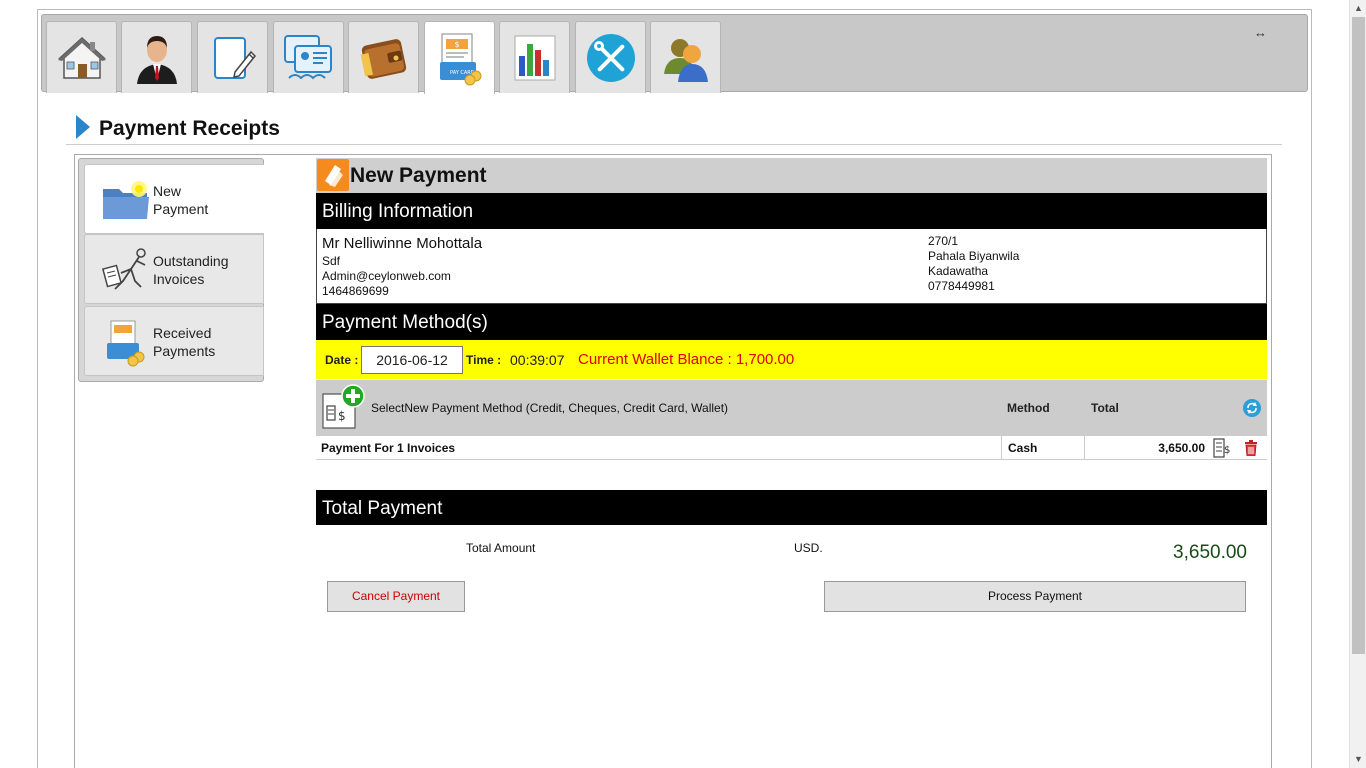 This screenshot has height=768, width=1366. I want to click on pay-card-icon: $ PAY CARD, so click(460, 59).